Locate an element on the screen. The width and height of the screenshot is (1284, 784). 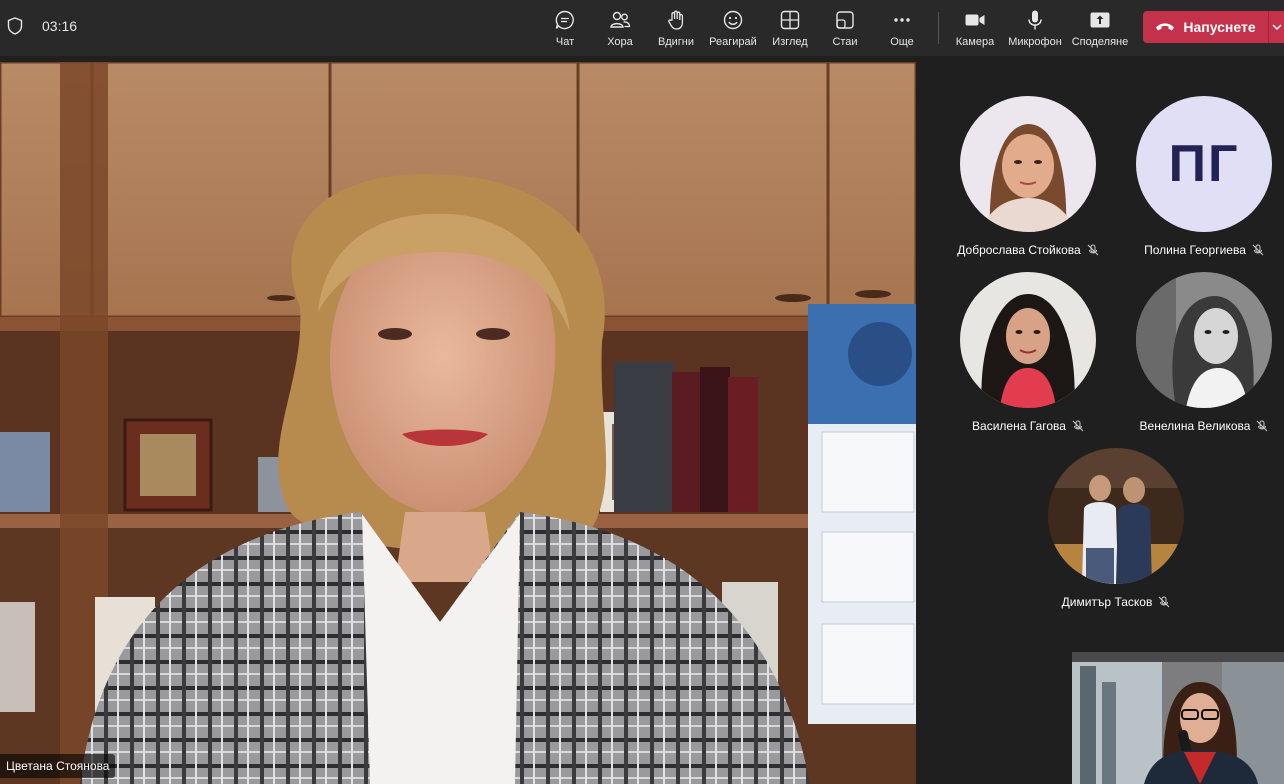
leave-button: Напуснете is located at coordinates (1205, 27).